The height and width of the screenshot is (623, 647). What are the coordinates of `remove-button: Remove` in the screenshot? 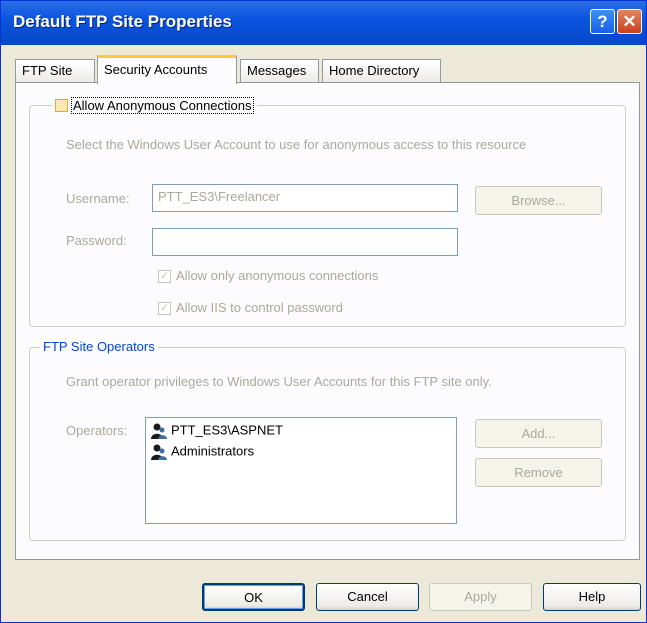 It's located at (538, 472).